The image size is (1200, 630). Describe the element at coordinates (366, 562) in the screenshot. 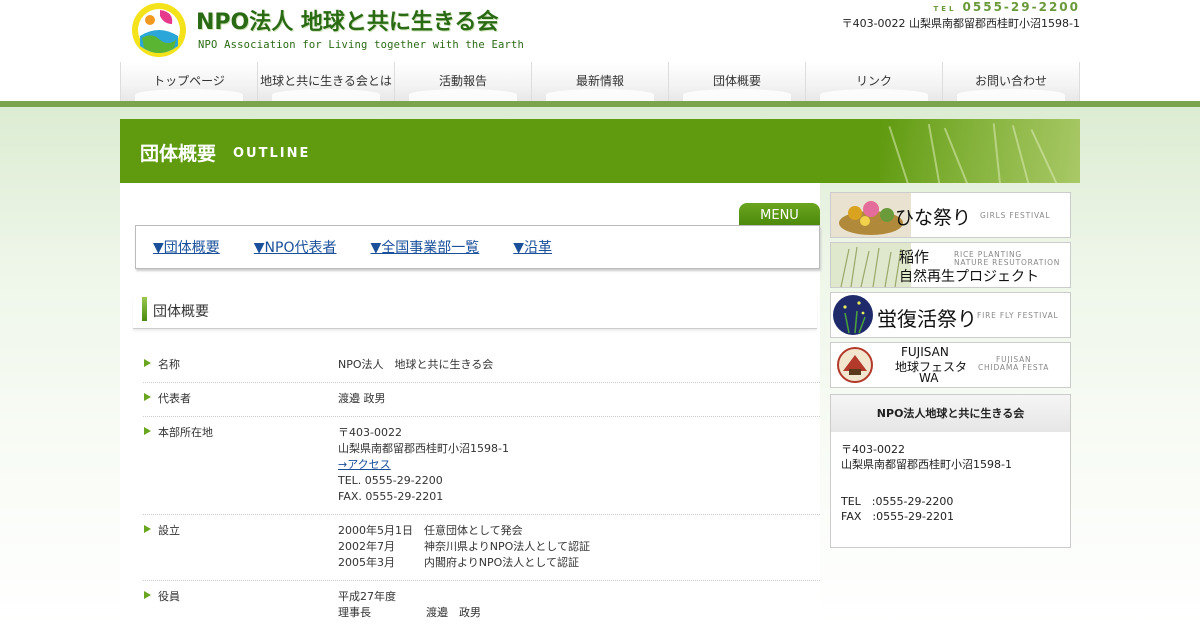

I see `history-date: 2005年3月` at that location.